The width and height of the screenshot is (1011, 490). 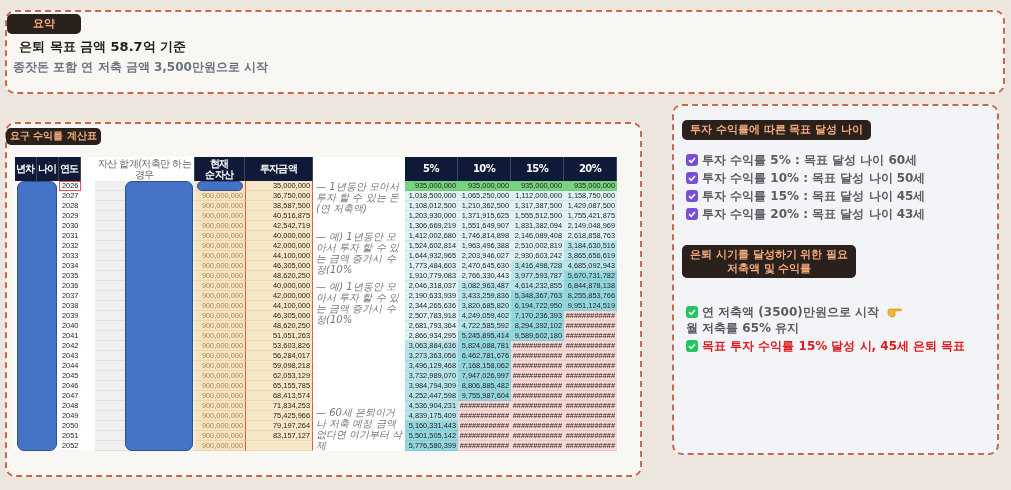 I want to click on column-header: 20%, so click(x=590, y=168).